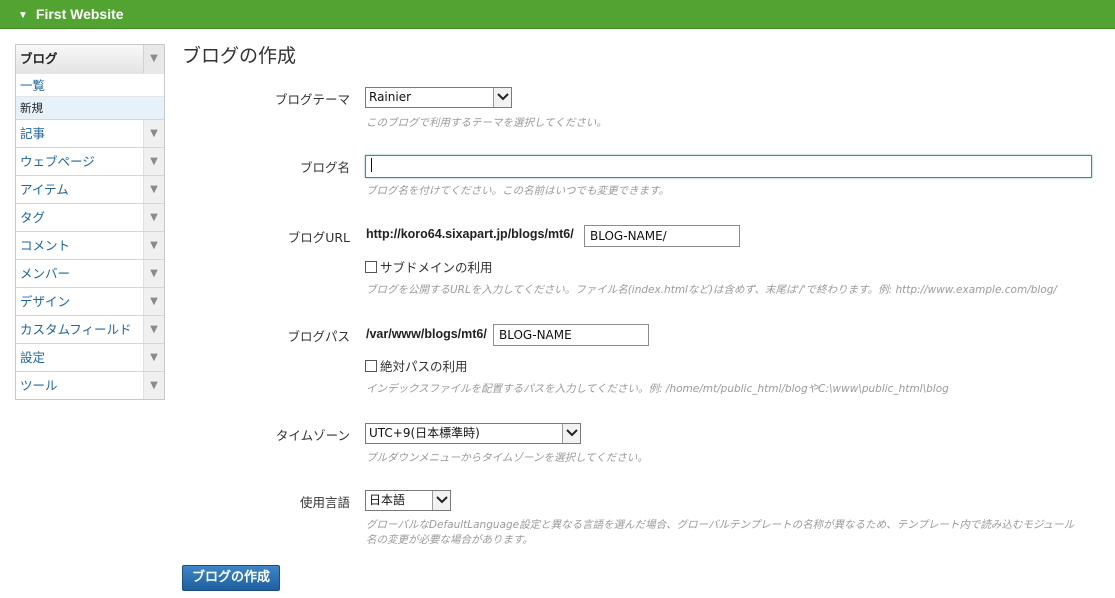 This screenshot has width=1115, height=598. I want to click on timezone-select: UTC+9(日本標準時), so click(473, 433).